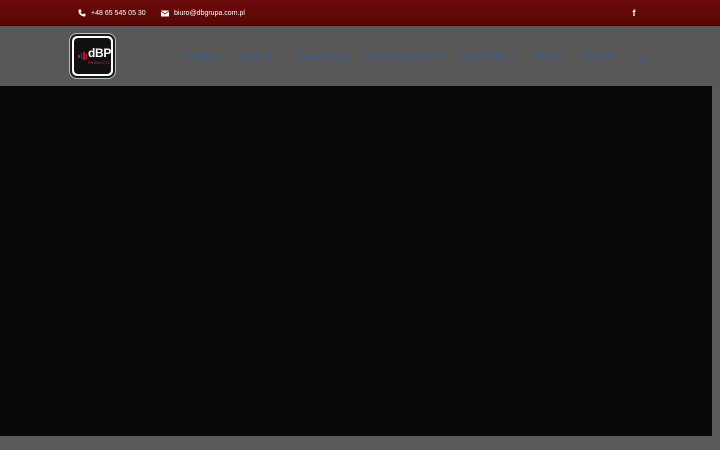 This screenshot has width=720, height=450. Describe the element at coordinates (324, 57) in the screenshot. I see `nav-item-realizacje: REALIZACJE` at that location.